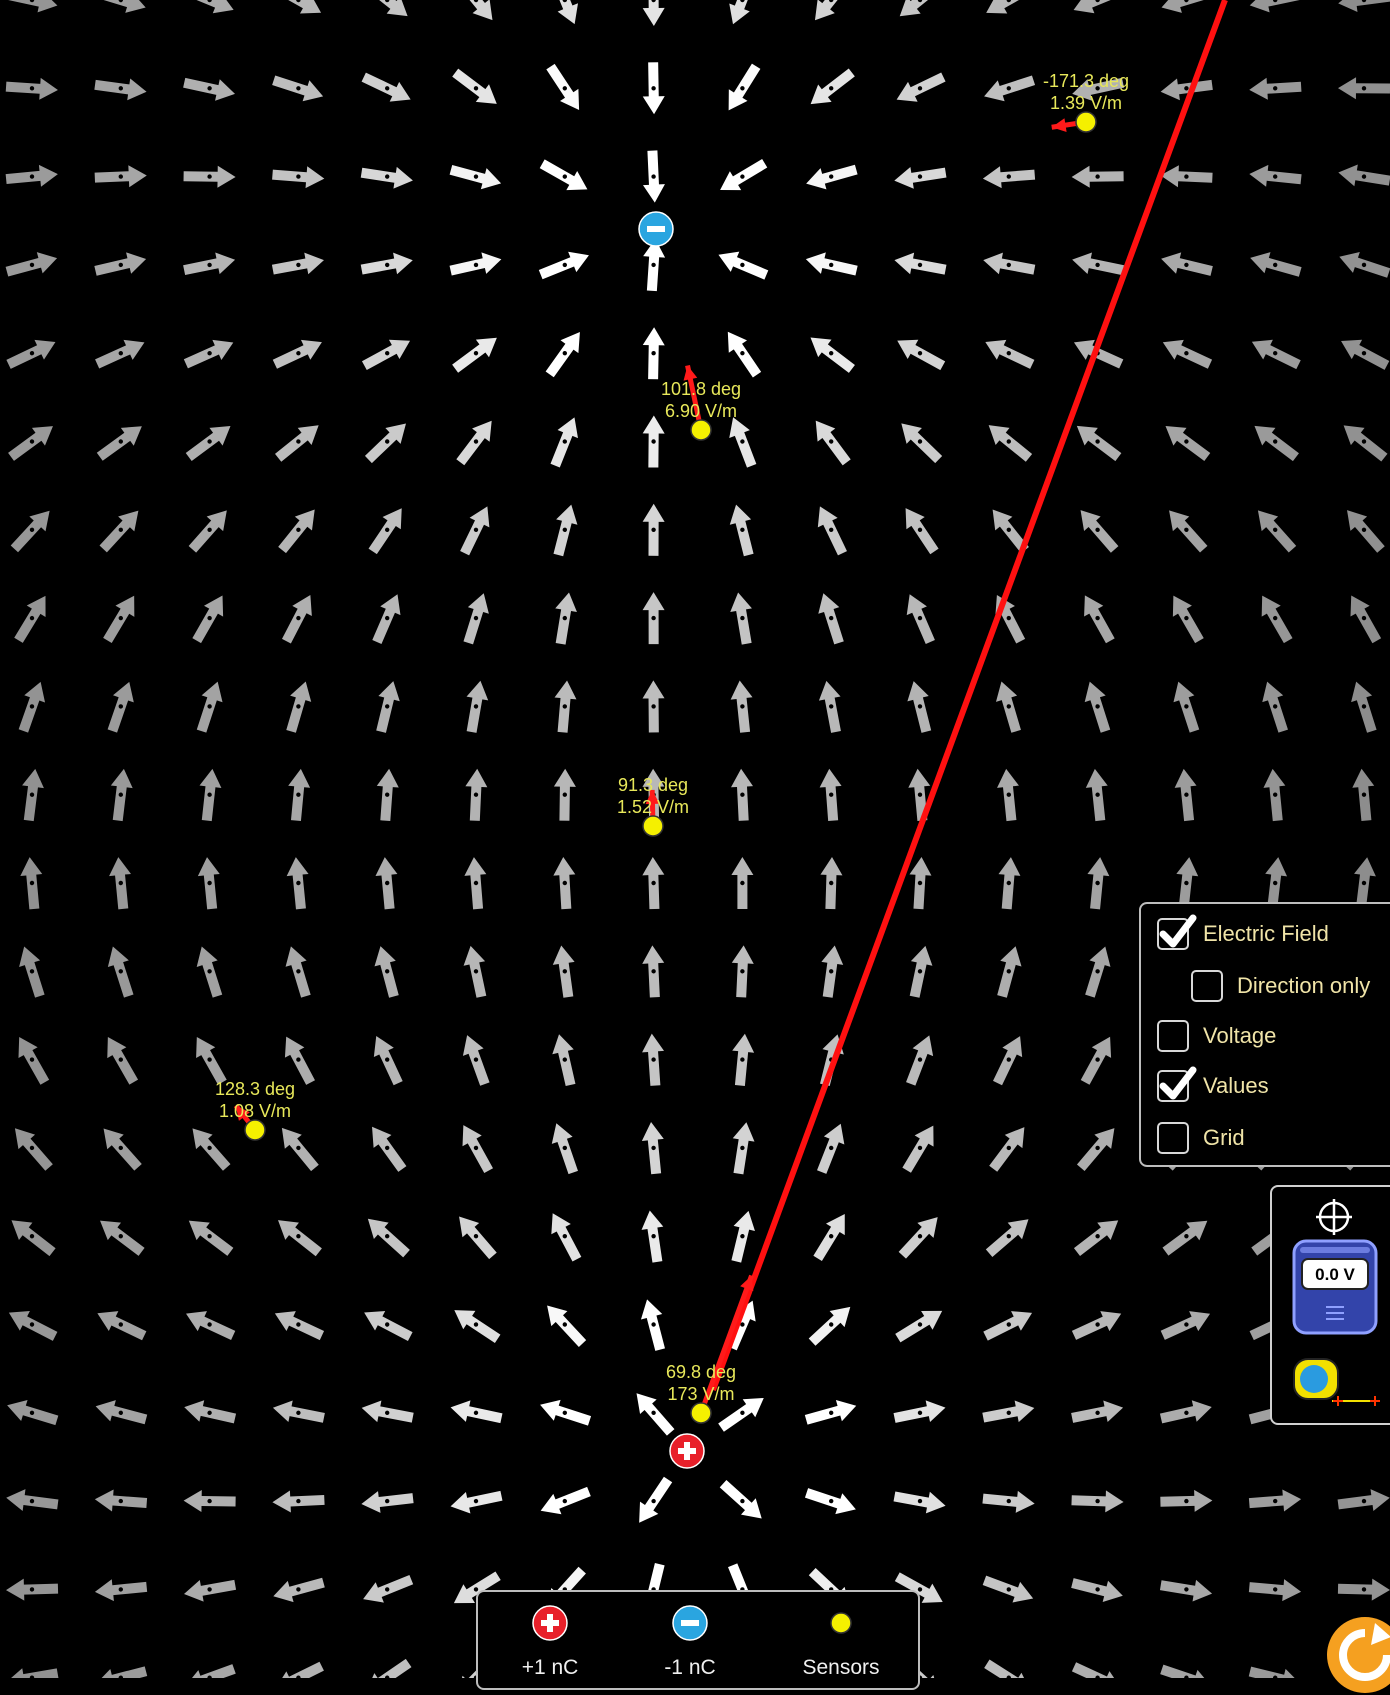 The width and height of the screenshot is (1390, 1695). I want to click on voltage-checkbox-row: Voltage, so click(1216, 1036).